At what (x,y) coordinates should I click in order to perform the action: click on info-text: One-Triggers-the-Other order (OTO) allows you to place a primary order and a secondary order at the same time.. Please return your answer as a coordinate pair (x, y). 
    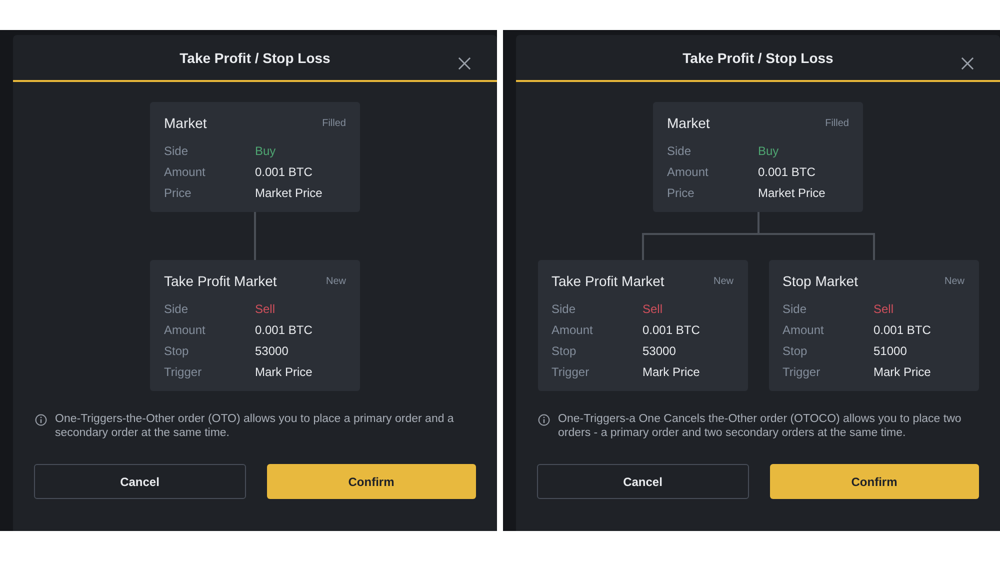
    Looking at the image, I should click on (255, 426).